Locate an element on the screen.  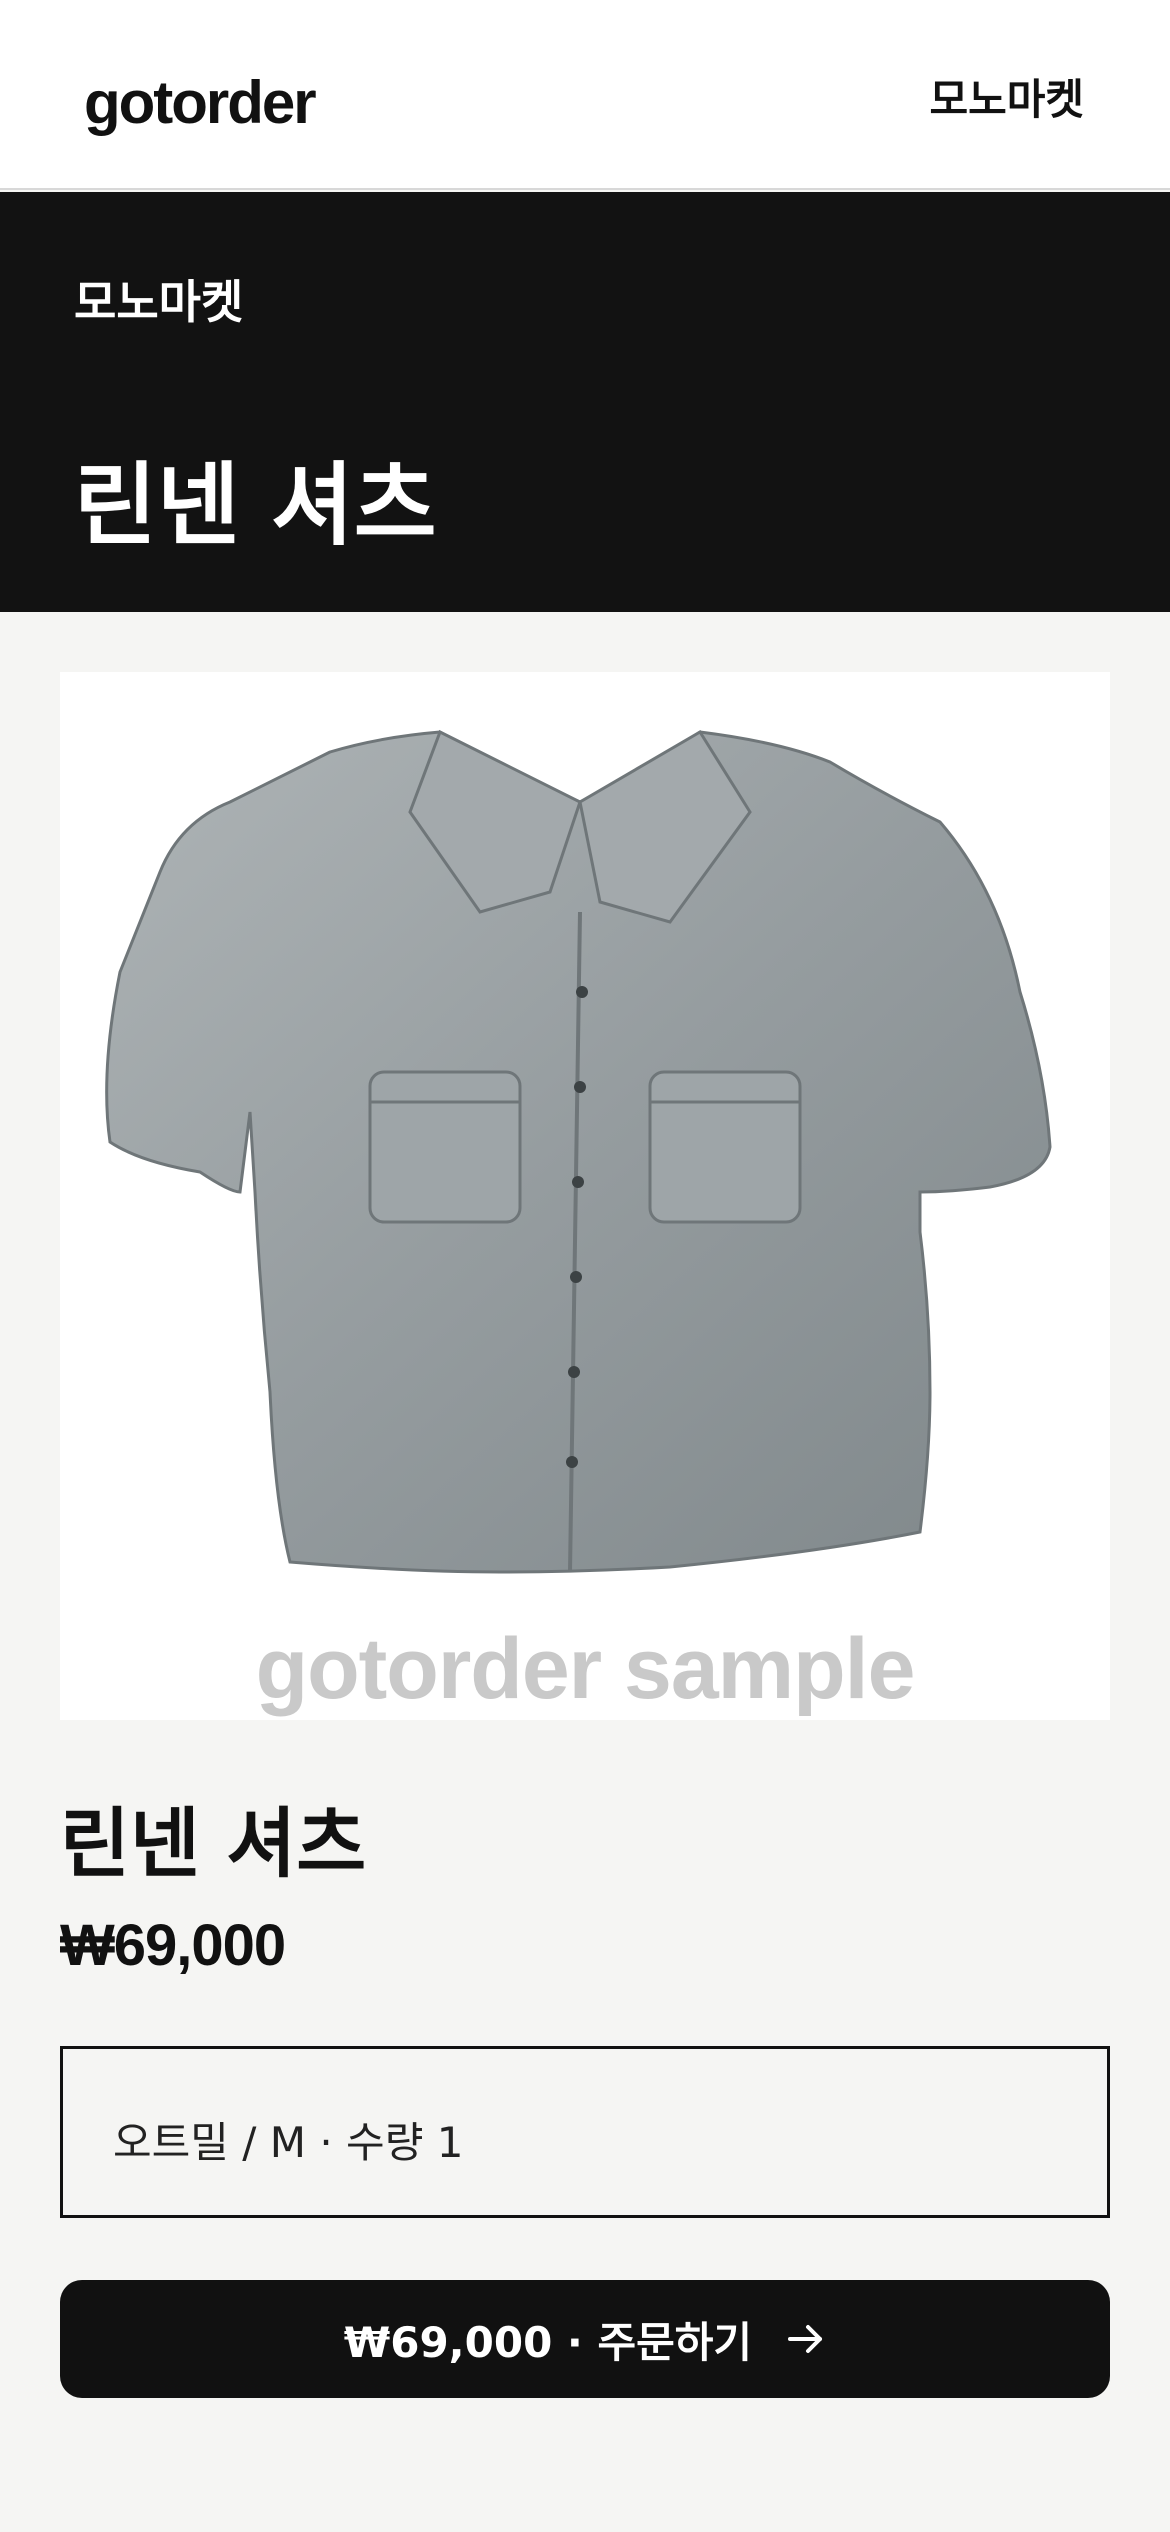
hero-title: 린넨 셔츠 is located at coordinates (255, 505).